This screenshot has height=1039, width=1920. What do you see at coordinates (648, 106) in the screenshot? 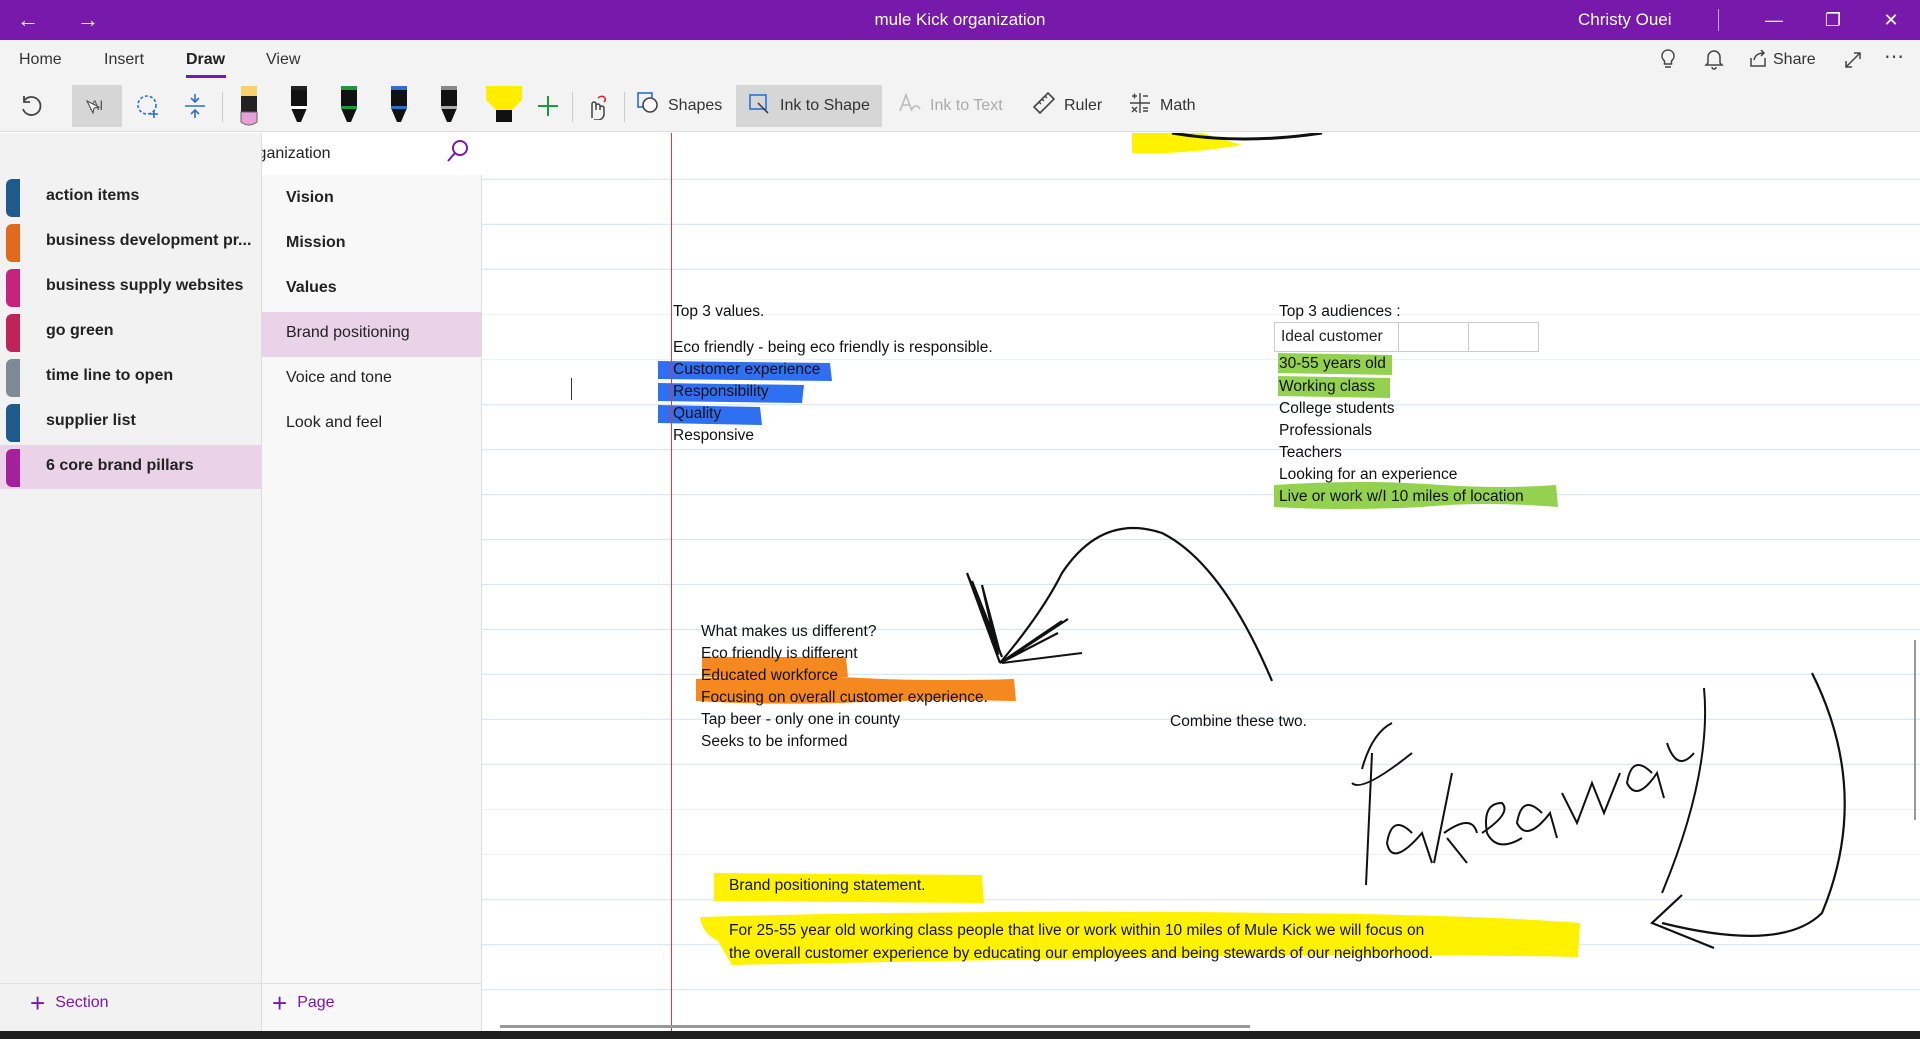
I see `shapes-icon` at bounding box center [648, 106].